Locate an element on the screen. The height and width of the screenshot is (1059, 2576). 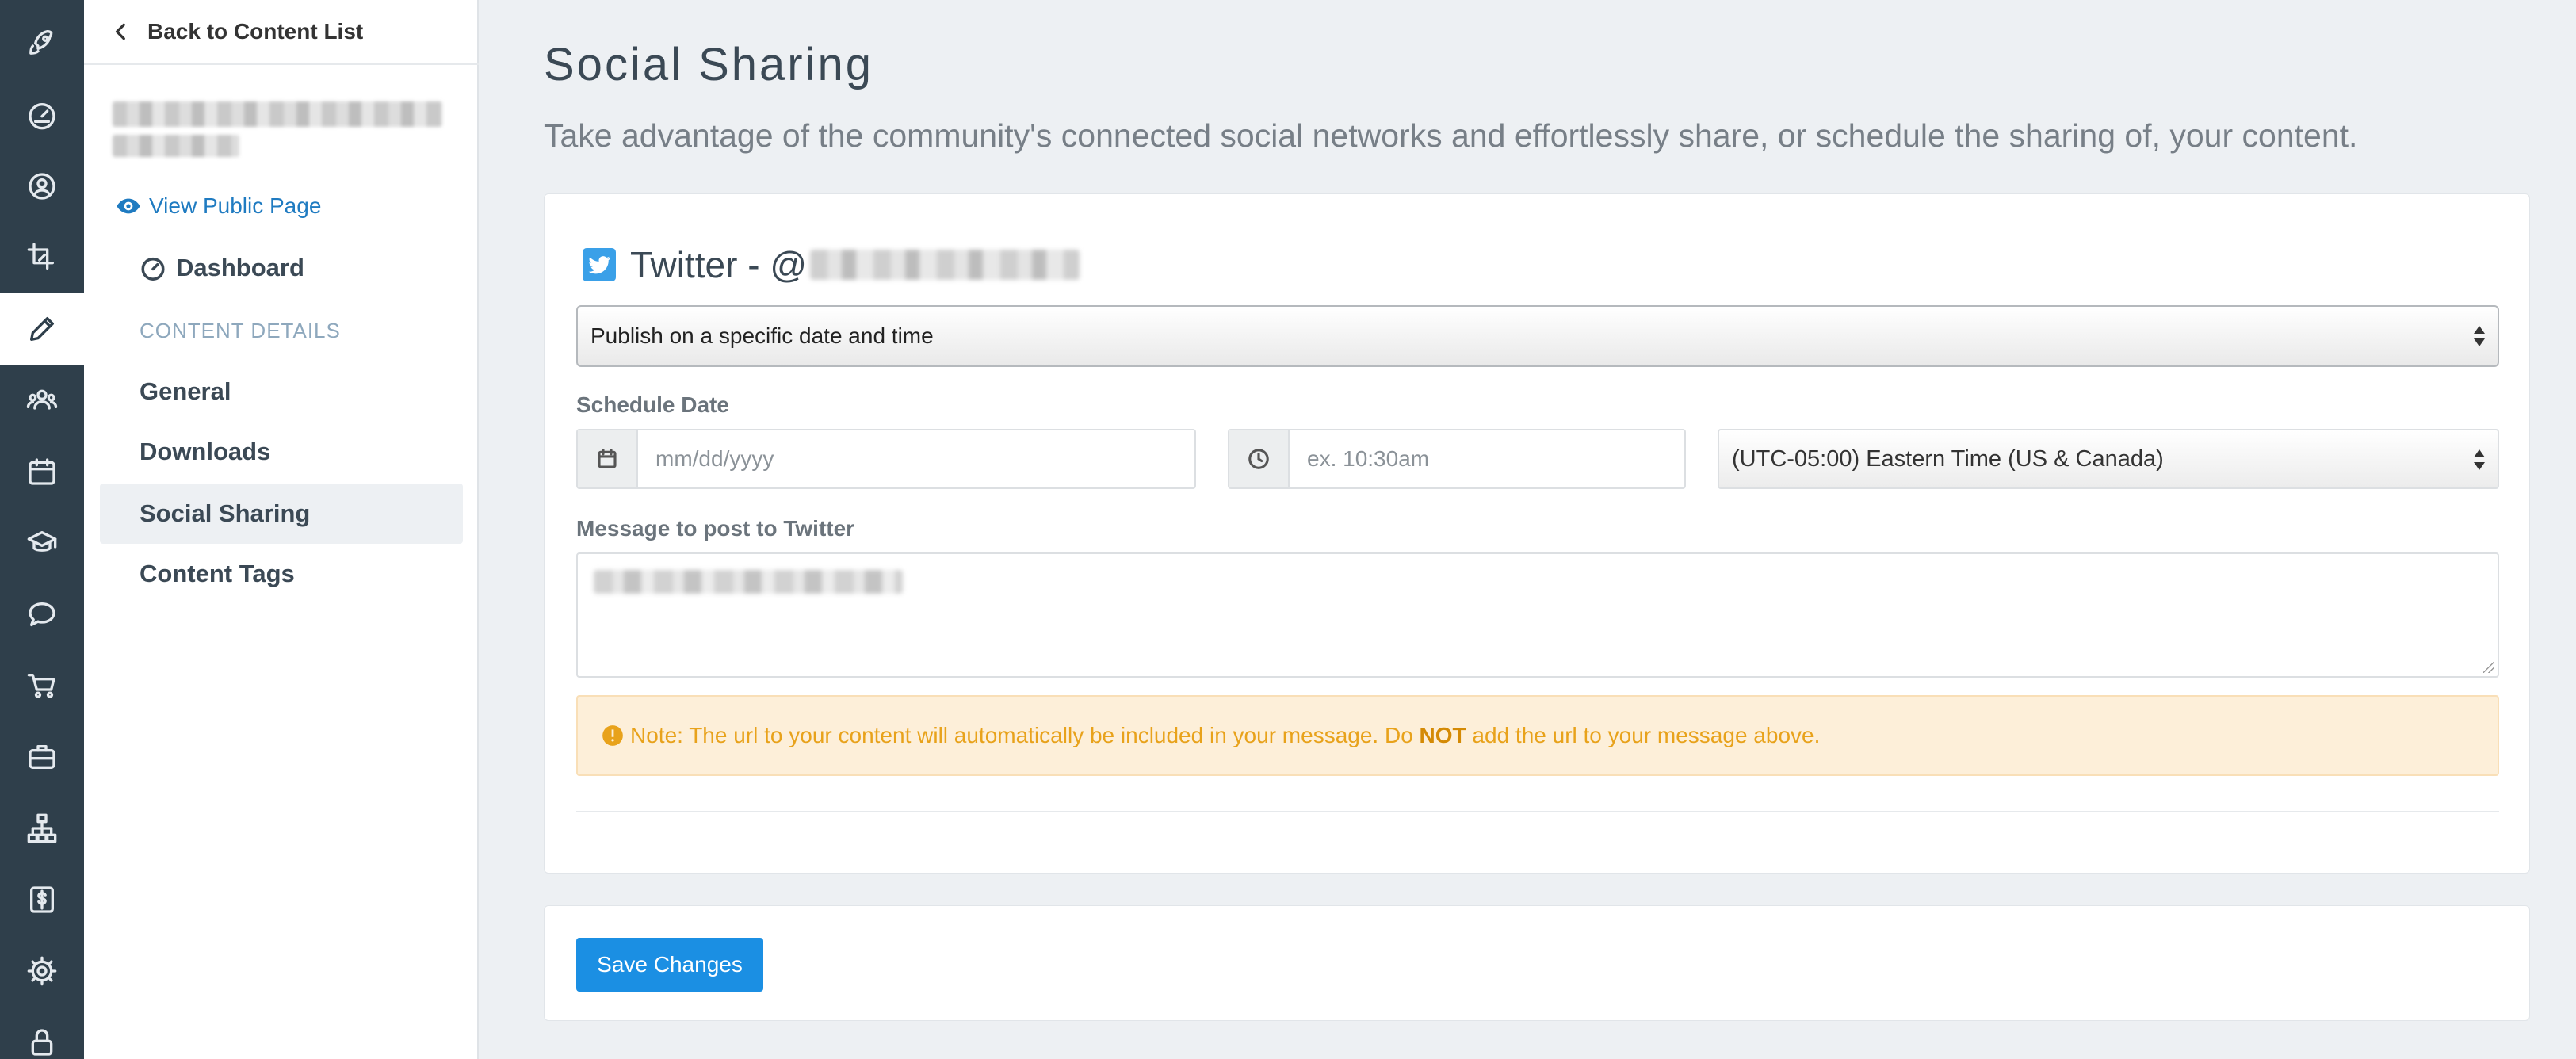
view-public-label: View Public Page is located at coordinates (235, 205).